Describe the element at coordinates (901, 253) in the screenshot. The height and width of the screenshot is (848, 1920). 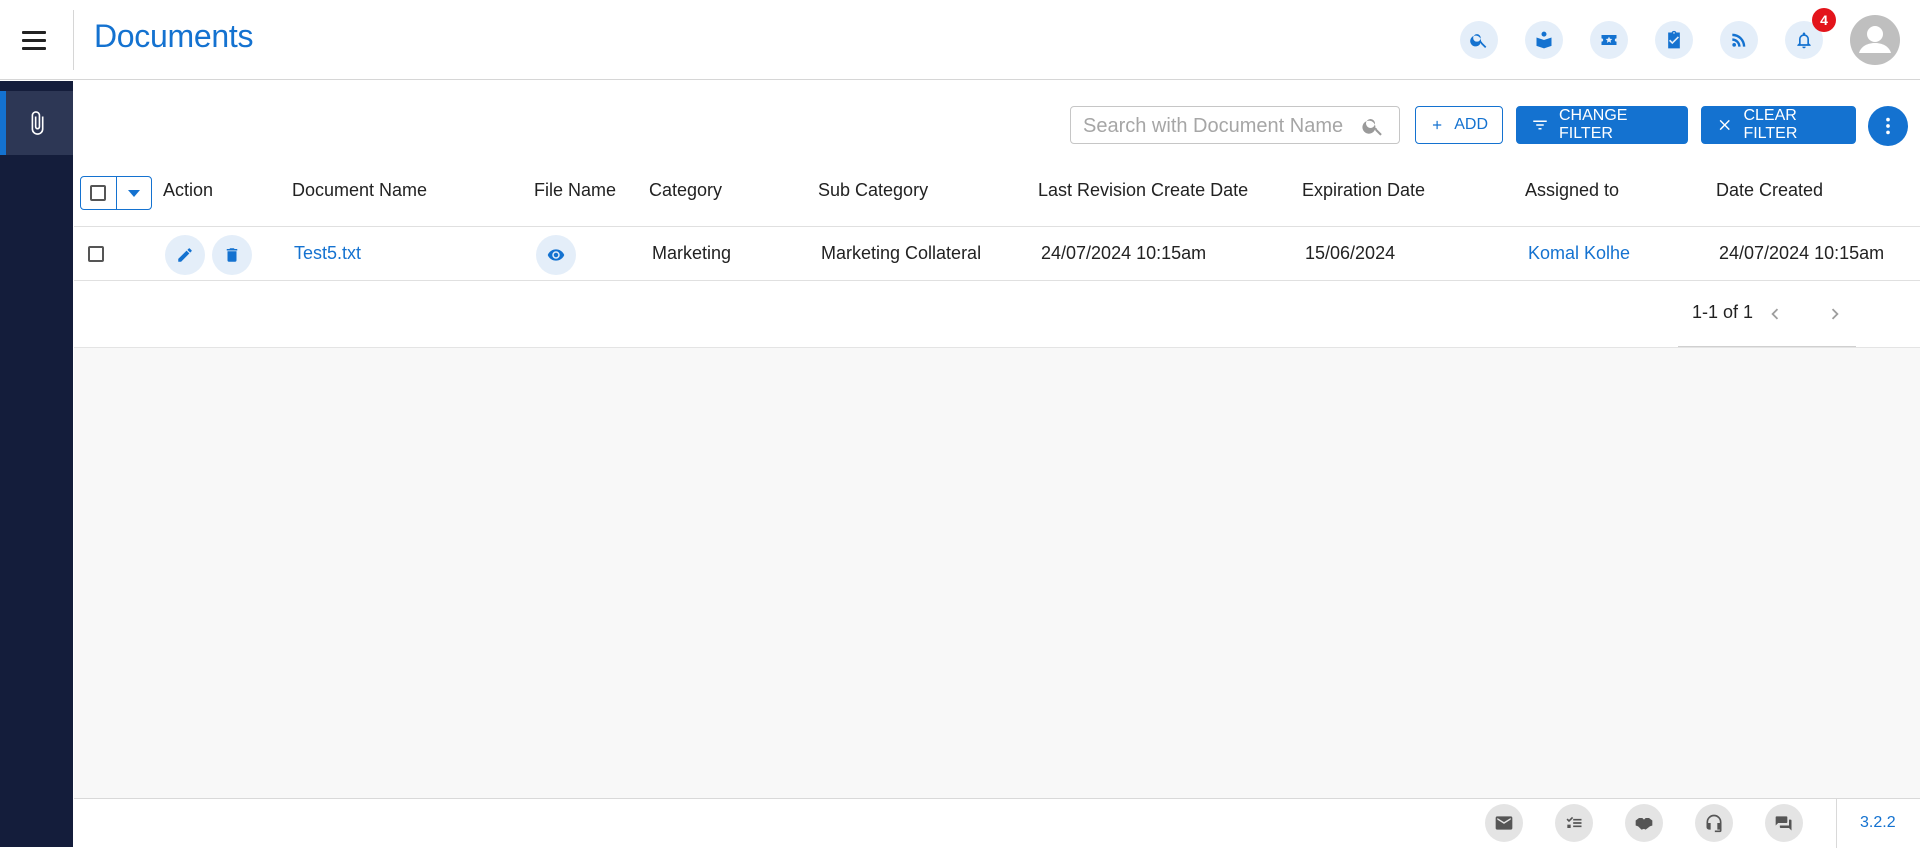
I see `sub-category-cell: Marketing Collateral` at that location.